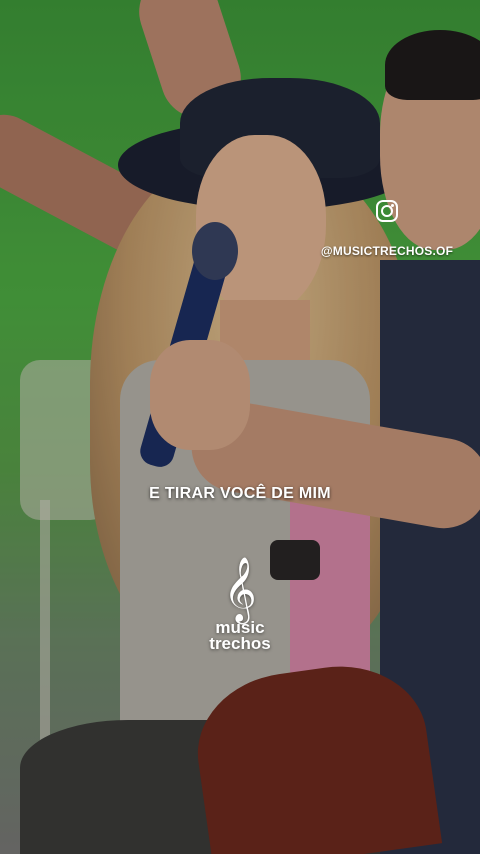 This screenshot has height=854, width=480. Describe the element at coordinates (387, 251) in the screenshot. I see `social-handle: @MUSICTRECHOS.OF` at that location.